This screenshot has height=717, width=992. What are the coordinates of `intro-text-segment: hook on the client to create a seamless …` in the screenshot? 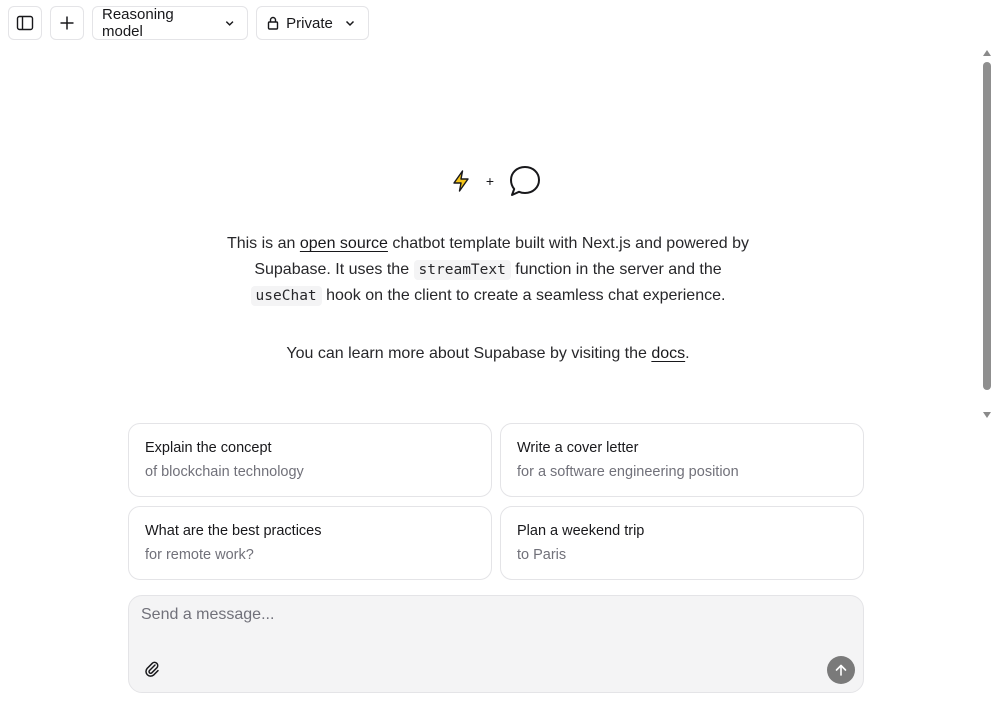 It's located at (523, 295).